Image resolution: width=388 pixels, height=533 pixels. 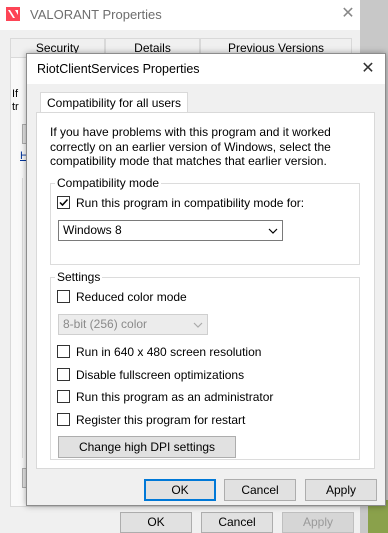 What do you see at coordinates (156, 522) in the screenshot?
I see `background-ok-button: OK` at bounding box center [156, 522].